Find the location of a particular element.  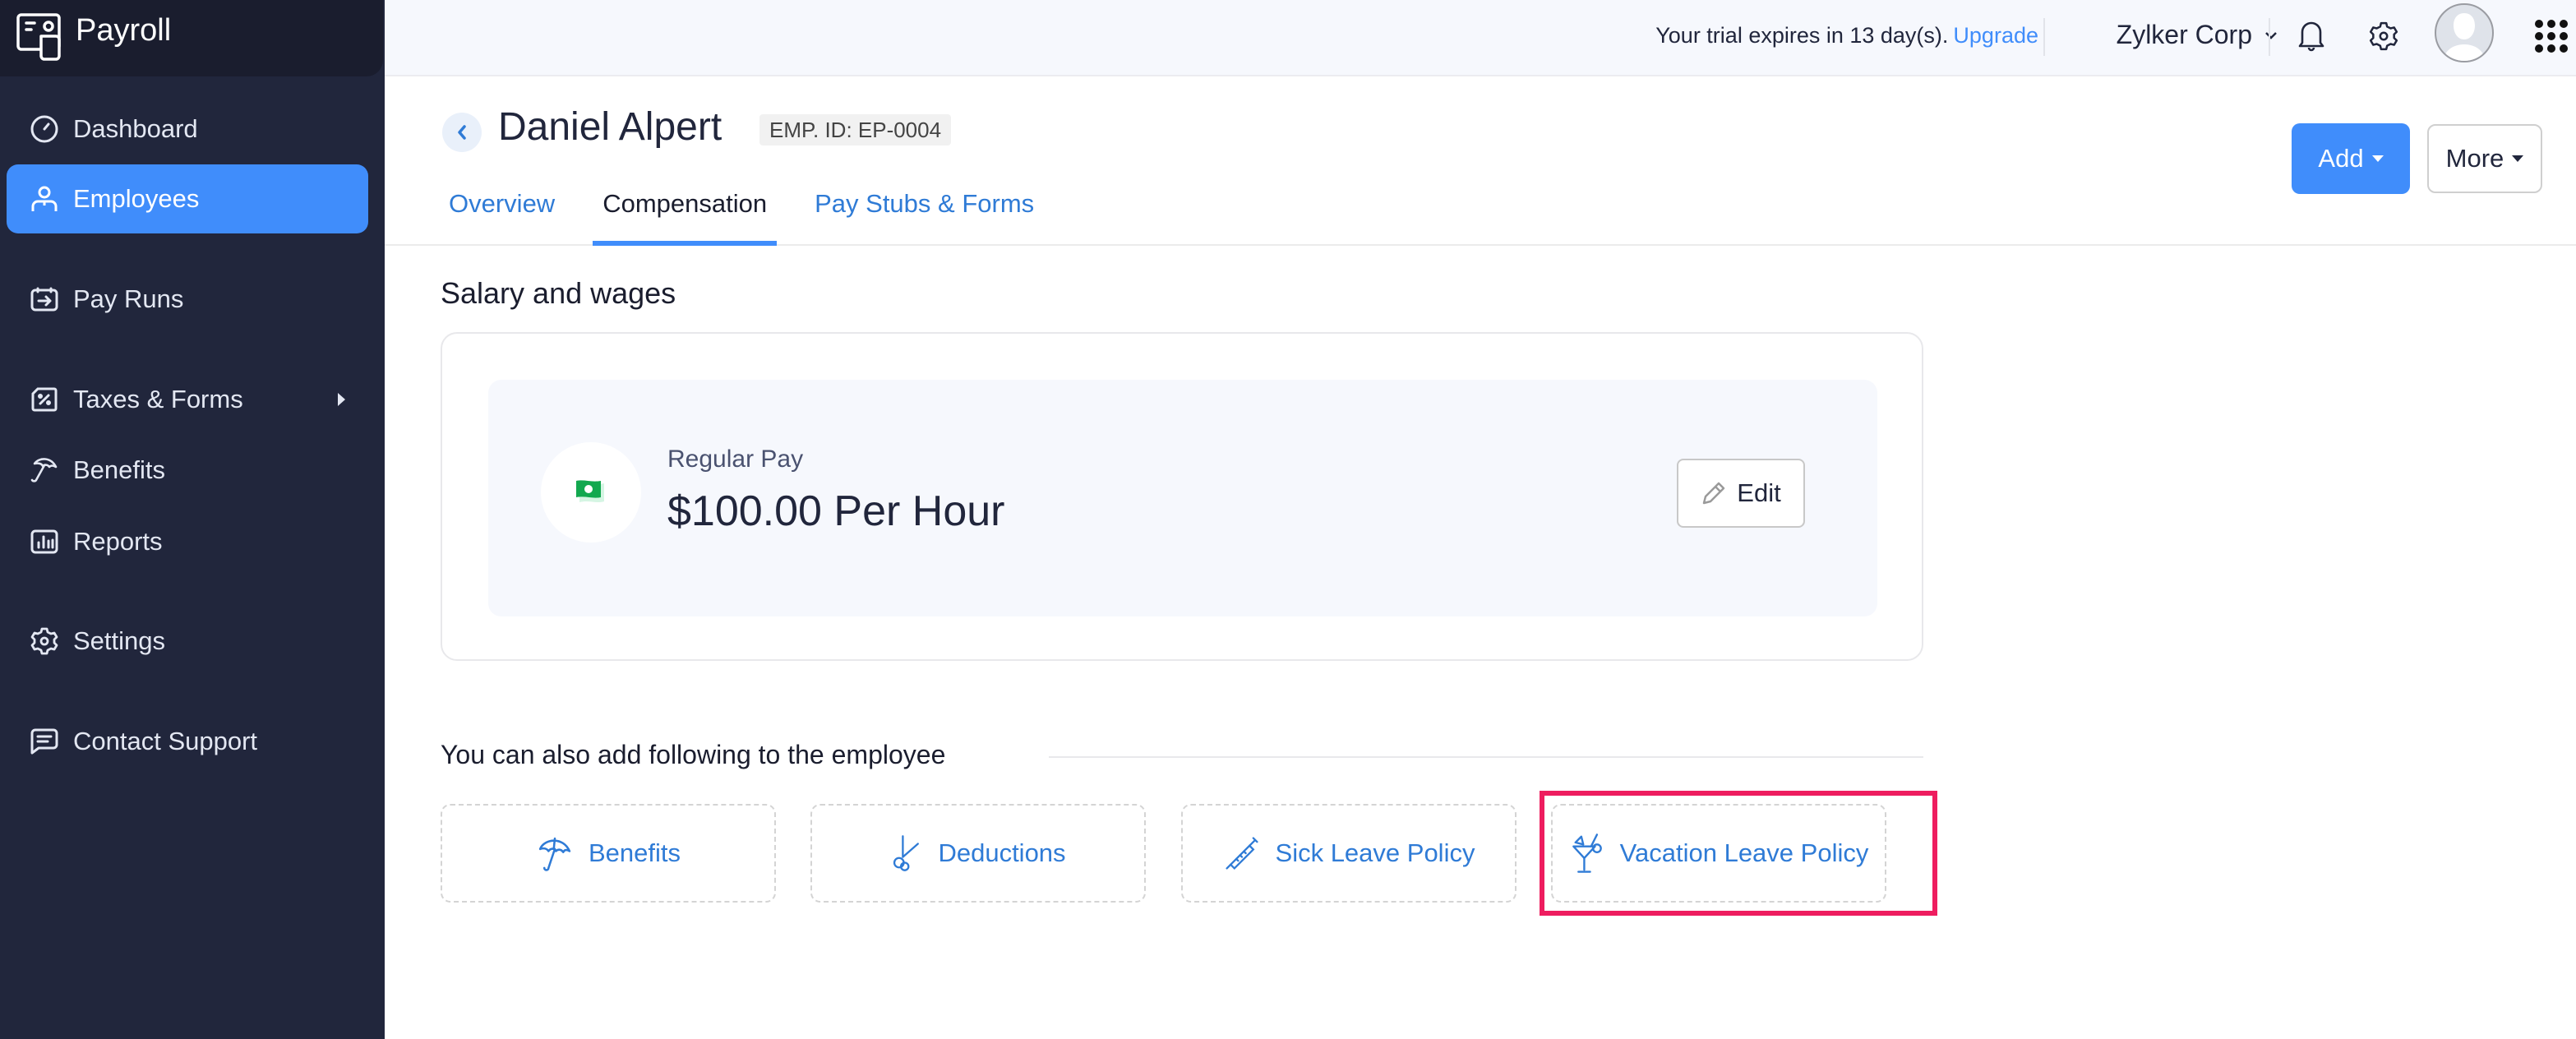

back-button is located at coordinates (462, 132).